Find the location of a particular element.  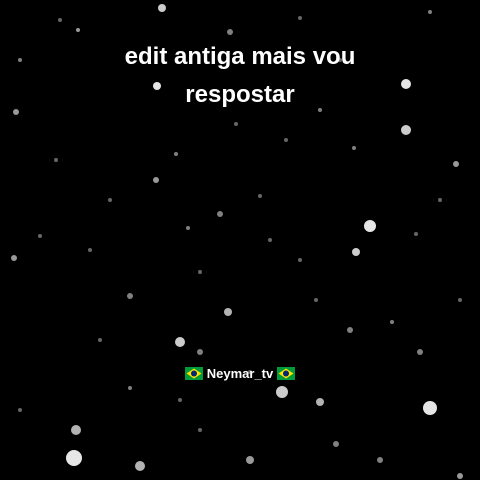

watermark: Neymar_tv is located at coordinates (240, 373).